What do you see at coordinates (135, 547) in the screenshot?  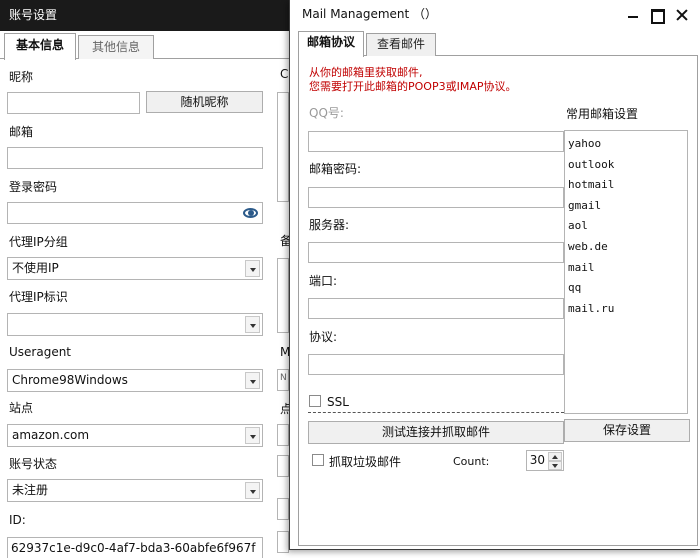 I see `id-value: 62937c1e-d9c0-4af7-bda3-60abfe6f967f` at bounding box center [135, 547].